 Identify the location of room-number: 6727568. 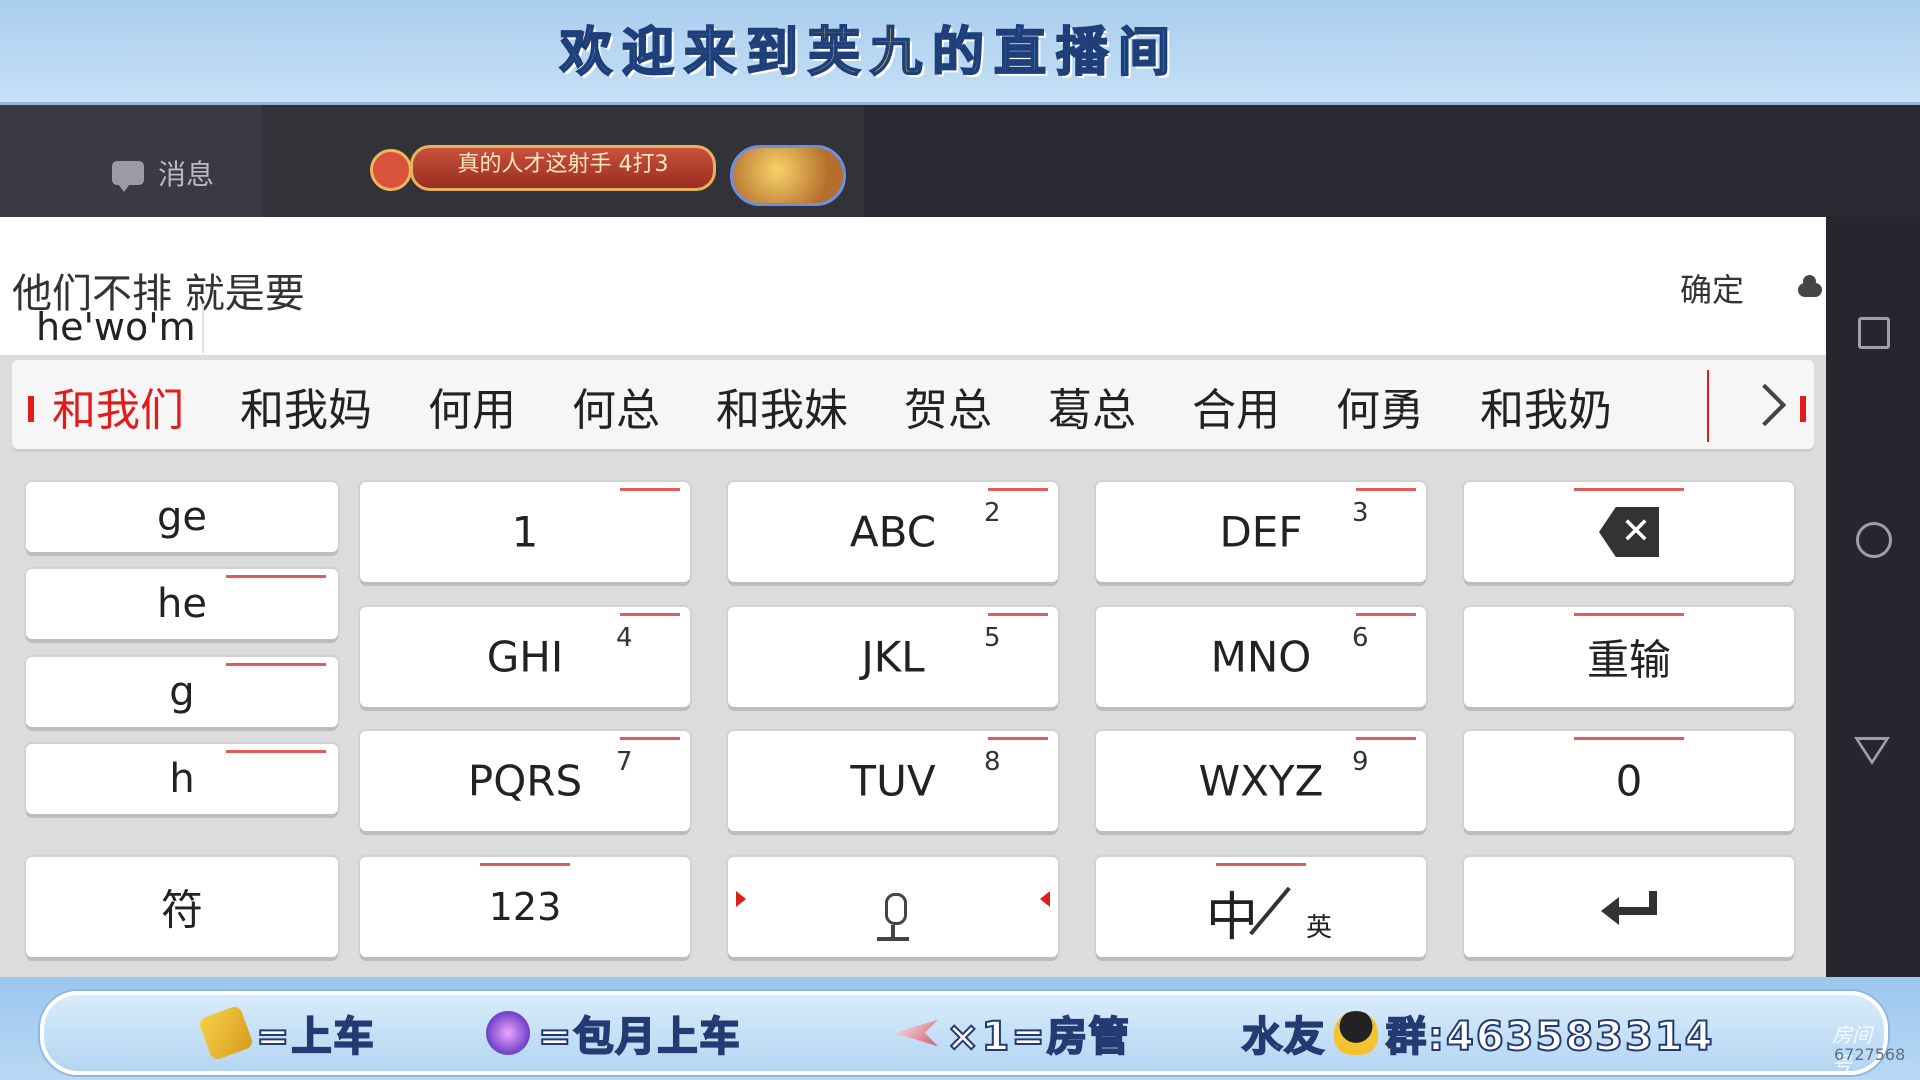
(1870, 1054).